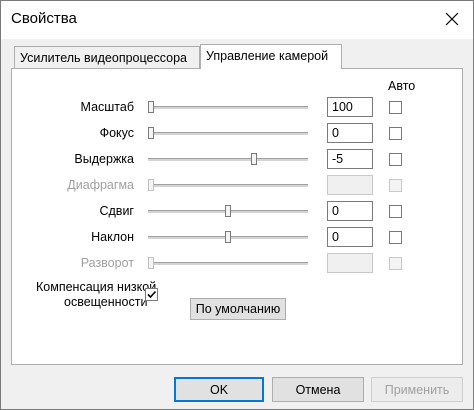 Image resolution: width=474 pixels, height=410 pixels. Describe the element at coordinates (151, 107) in the screenshot. I see `zoom-slider-thumb` at that location.